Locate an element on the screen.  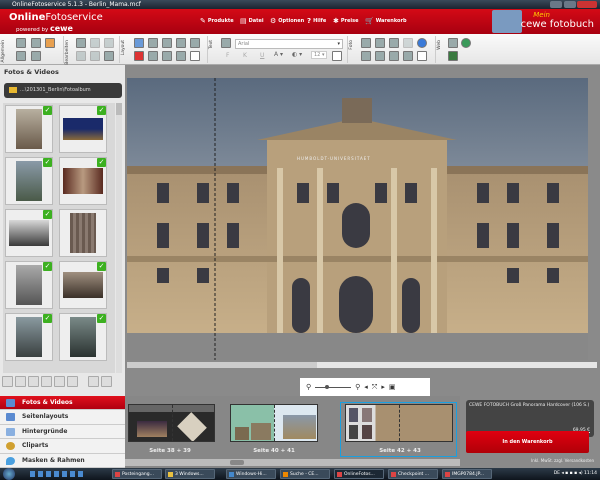
canvas-scrollbar is located at coordinates (362, 365).